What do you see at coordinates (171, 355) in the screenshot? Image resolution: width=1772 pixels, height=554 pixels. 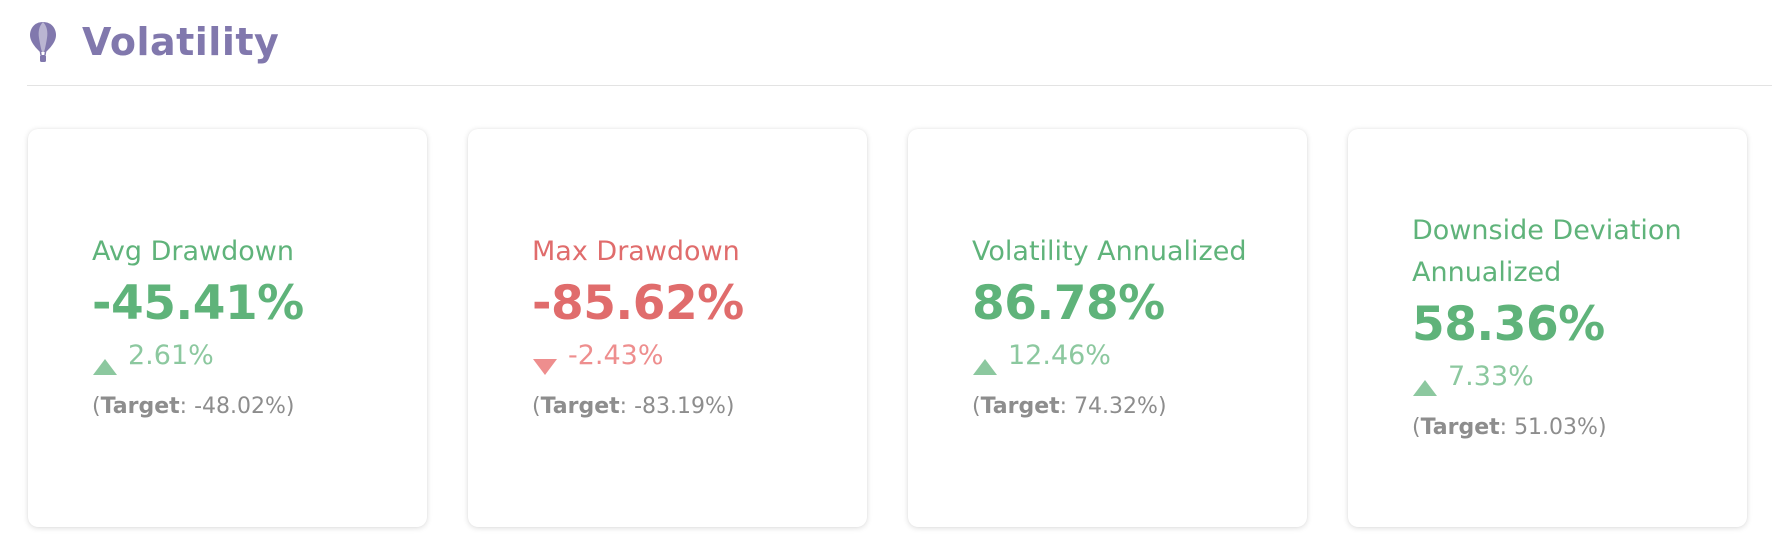 I see `metric-change-value: 2.61%` at bounding box center [171, 355].